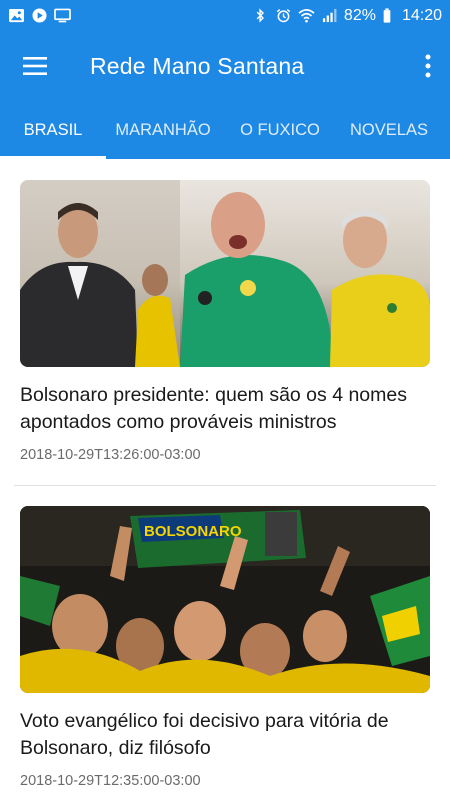  I want to click on battery-percentage: 82%, so click(359, 15).